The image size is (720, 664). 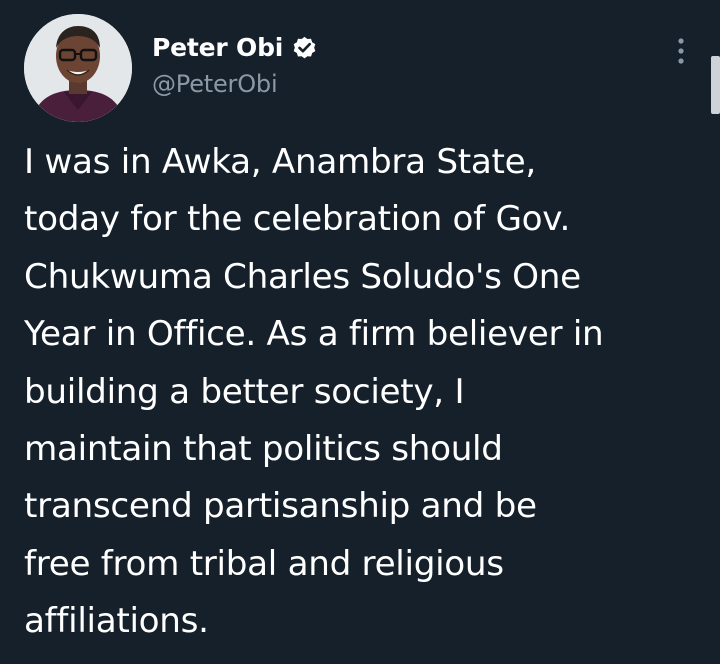 I want to click on avatar, so click(x=78, y=68).